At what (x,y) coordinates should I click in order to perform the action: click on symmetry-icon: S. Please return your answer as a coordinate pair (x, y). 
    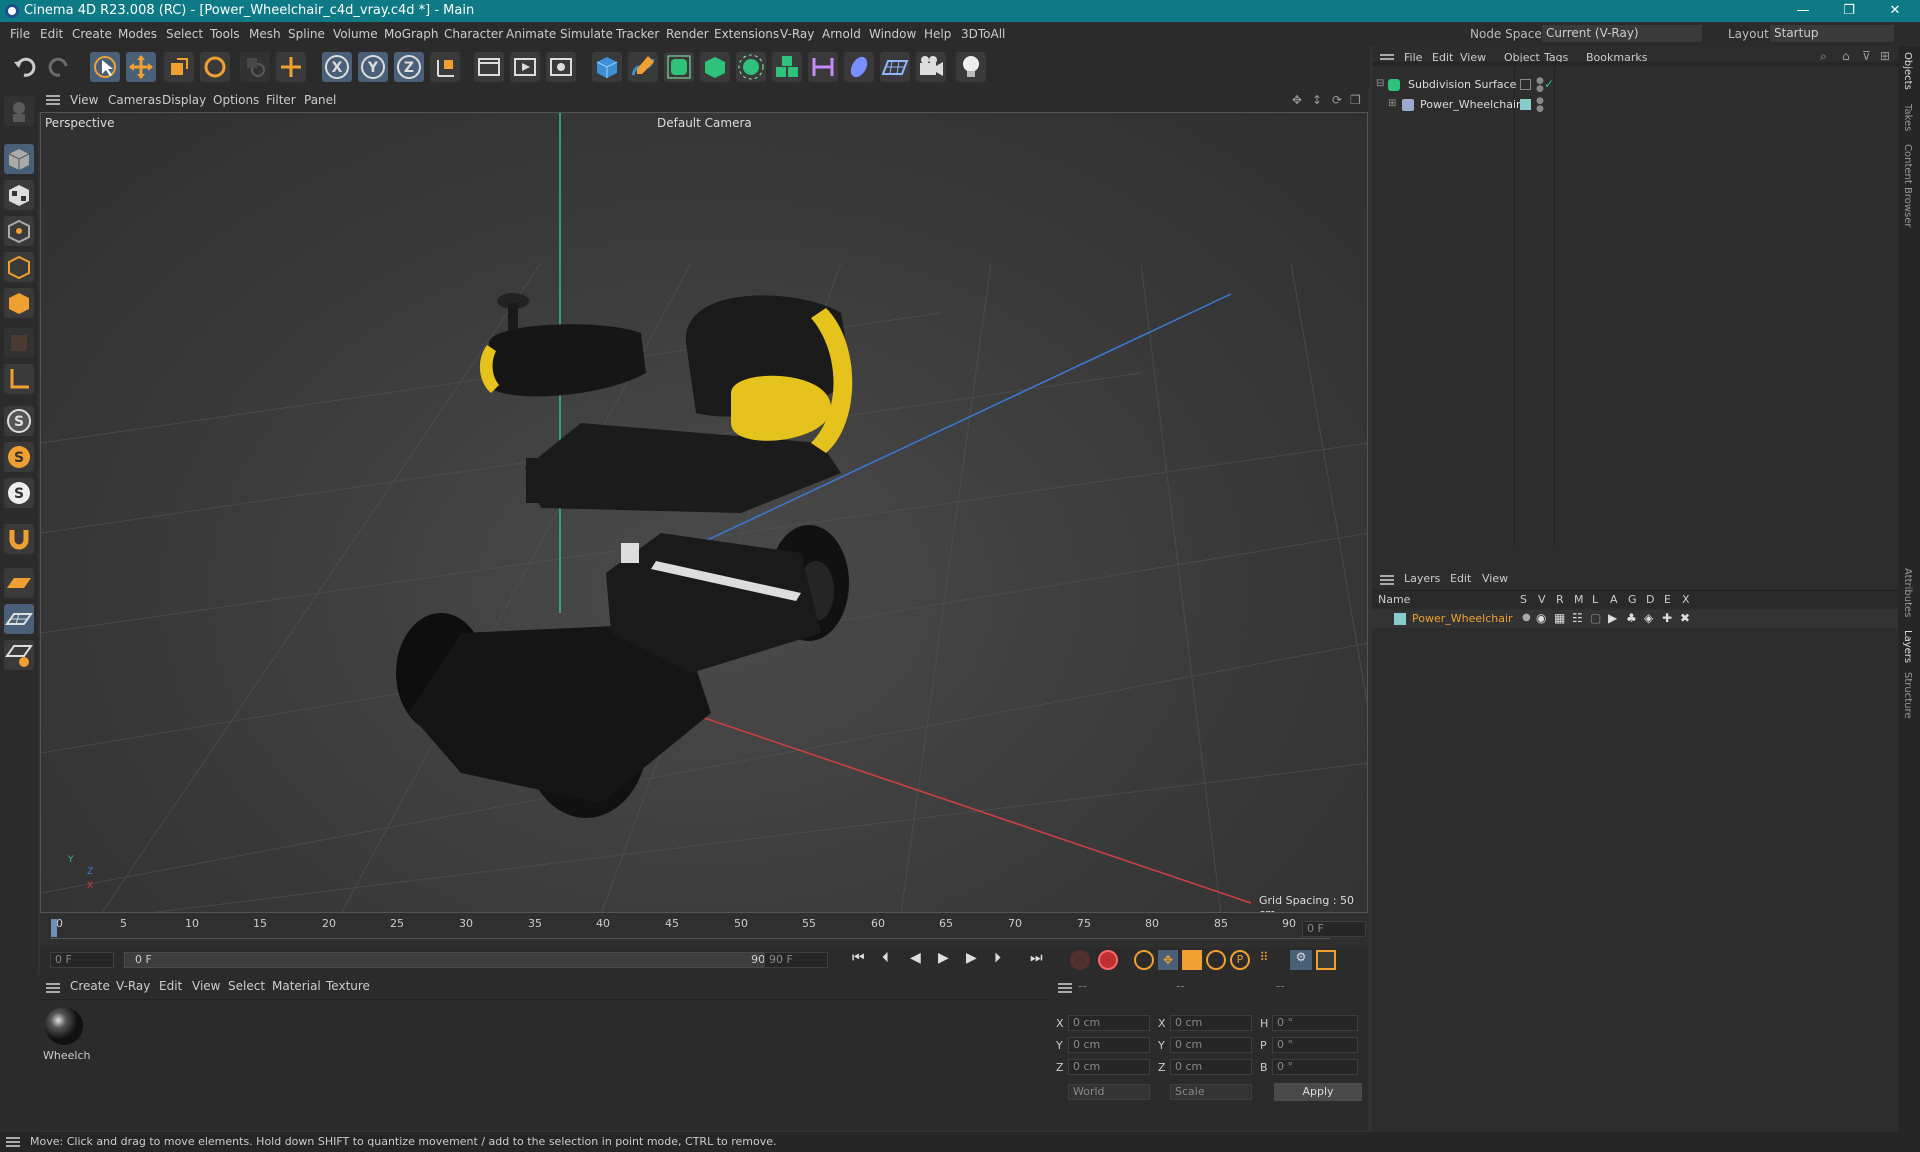
    Looking at the image, I should click on (19, 493).